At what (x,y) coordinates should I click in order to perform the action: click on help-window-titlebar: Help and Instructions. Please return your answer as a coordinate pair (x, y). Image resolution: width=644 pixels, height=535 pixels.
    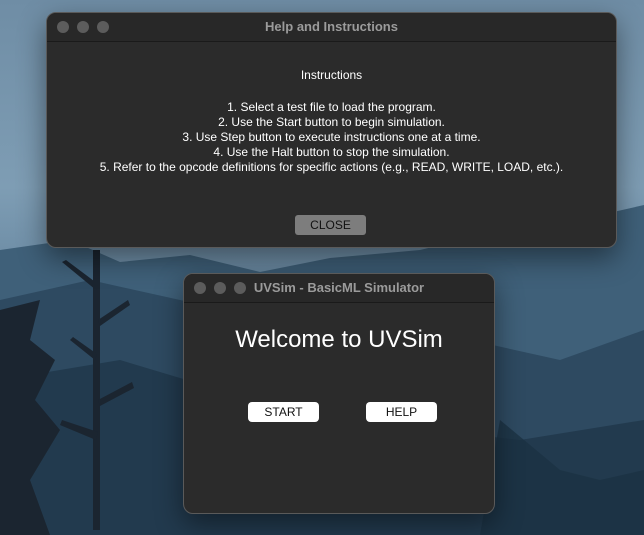
    Looking at the image, I should click on (331, 27).